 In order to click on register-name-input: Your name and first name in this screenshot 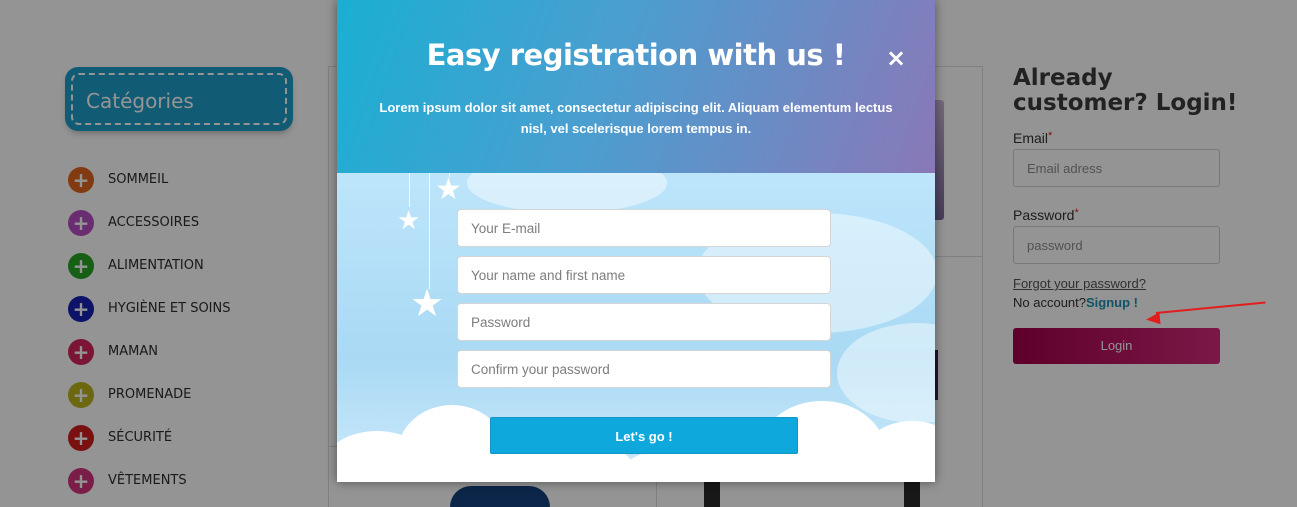, I will do `click(644, 275)`.